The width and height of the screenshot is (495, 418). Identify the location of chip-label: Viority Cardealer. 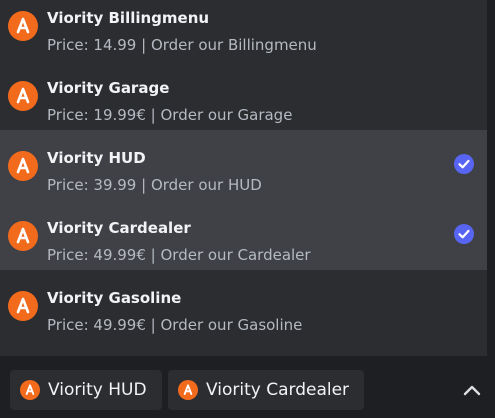
(278, 390).